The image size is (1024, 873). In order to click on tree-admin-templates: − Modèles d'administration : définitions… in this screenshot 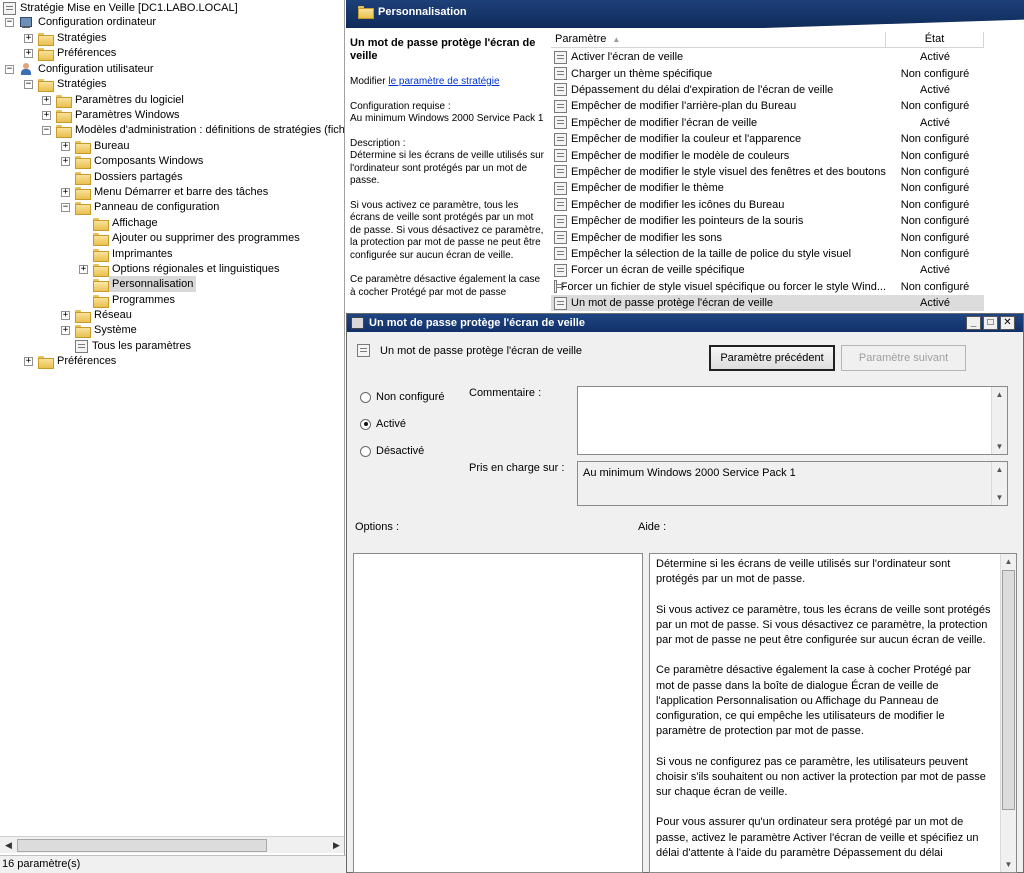, I will do `click(193, 130)`.